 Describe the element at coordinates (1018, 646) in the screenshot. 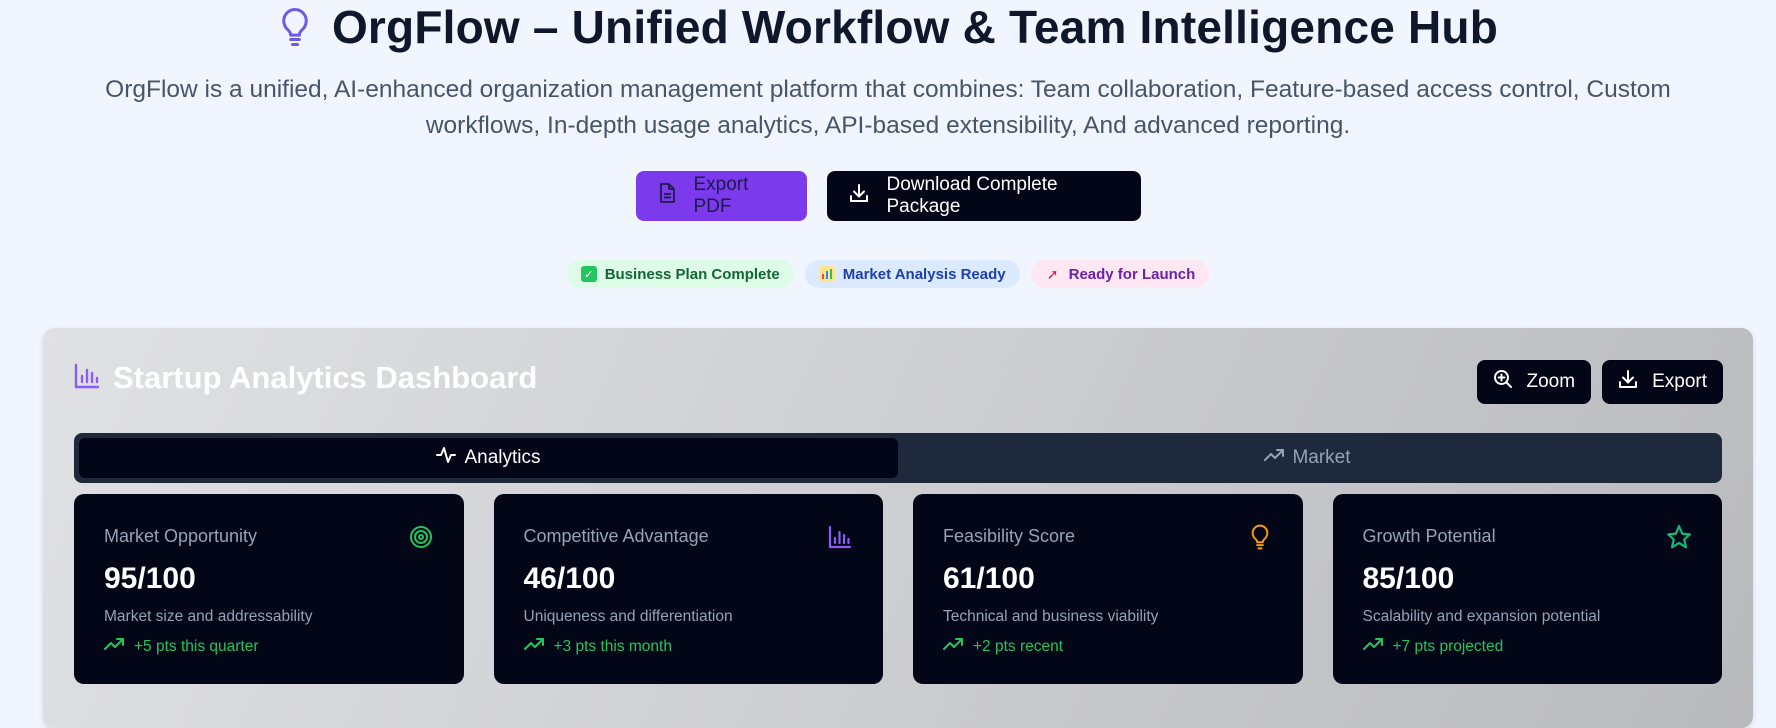

I see `card-trend-text: +2 pts recent` at that location.